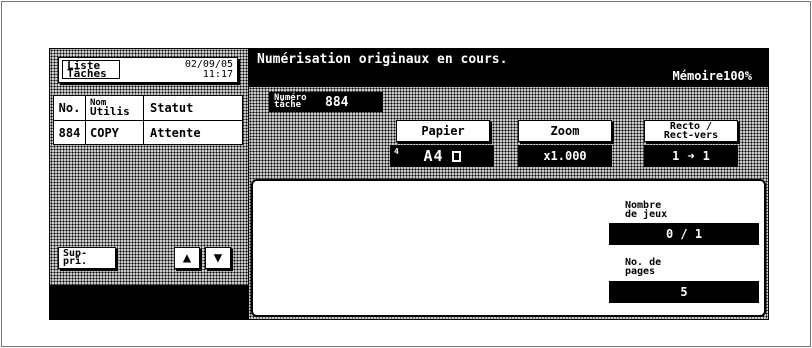 The image size is (812, 348). Describe the element at coordinates (565, 156) in the screenshot. I see `zoom-value: x1.000` at that location.